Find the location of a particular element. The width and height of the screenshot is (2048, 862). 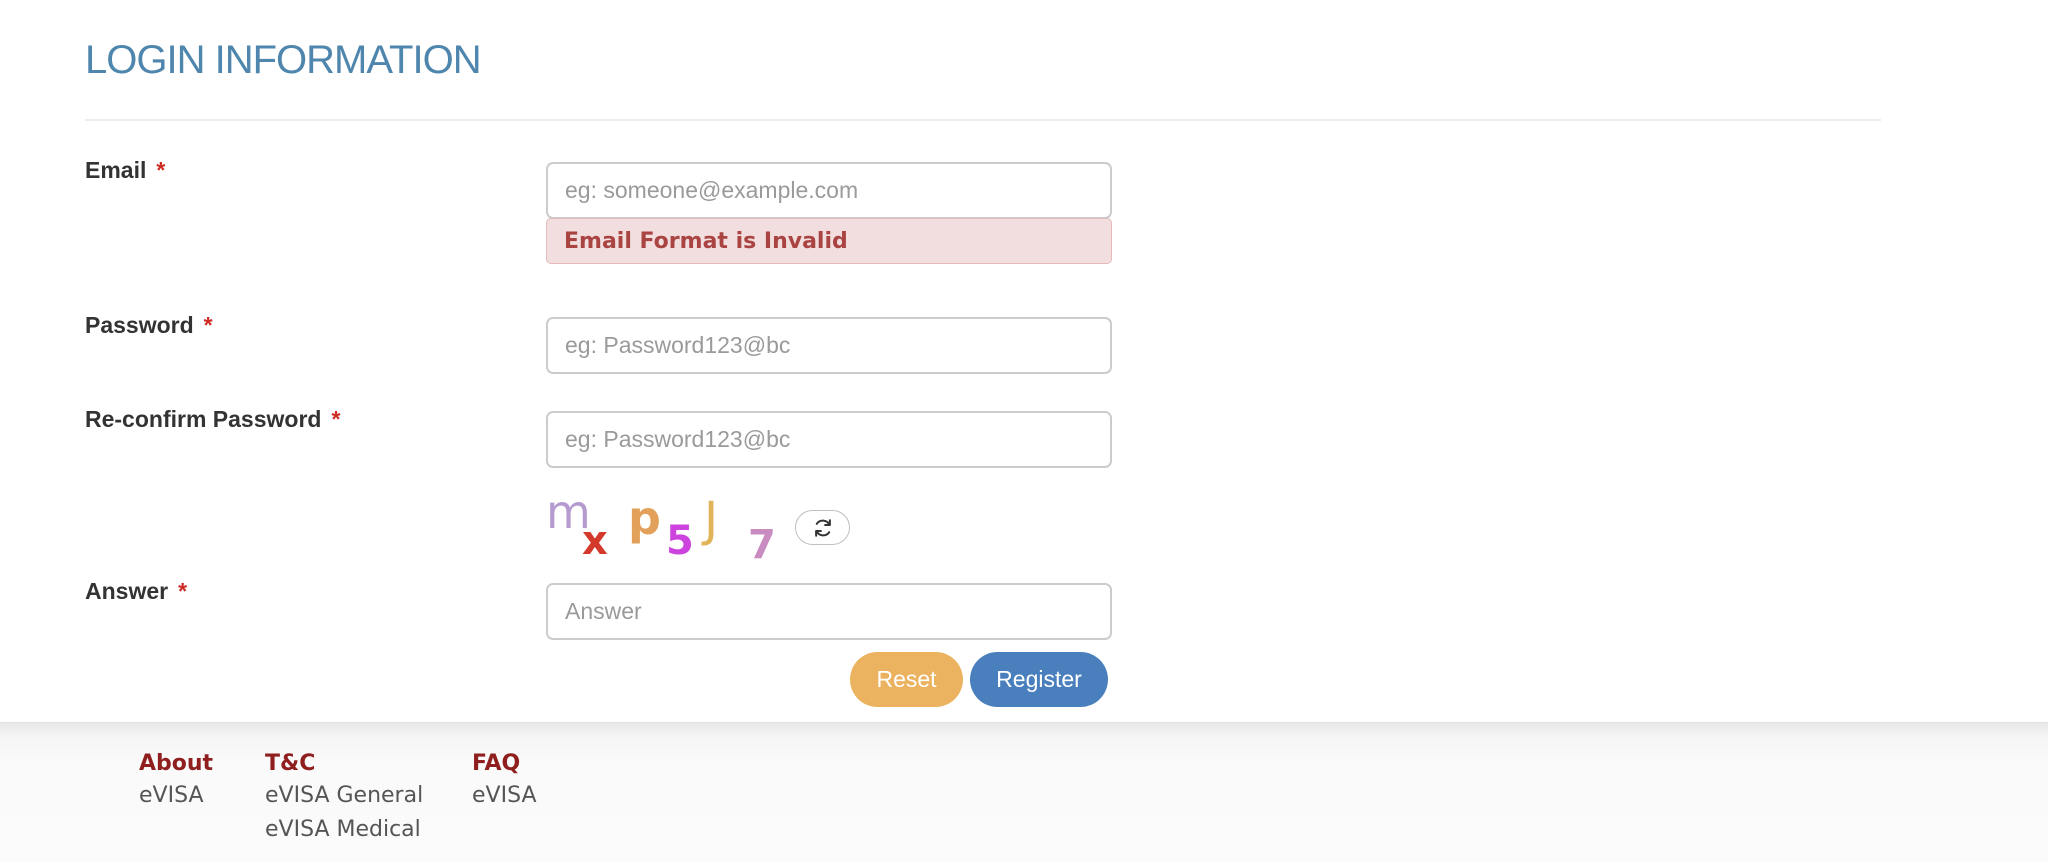

footer-link: eVISA General is located at coordinates (344, 796).